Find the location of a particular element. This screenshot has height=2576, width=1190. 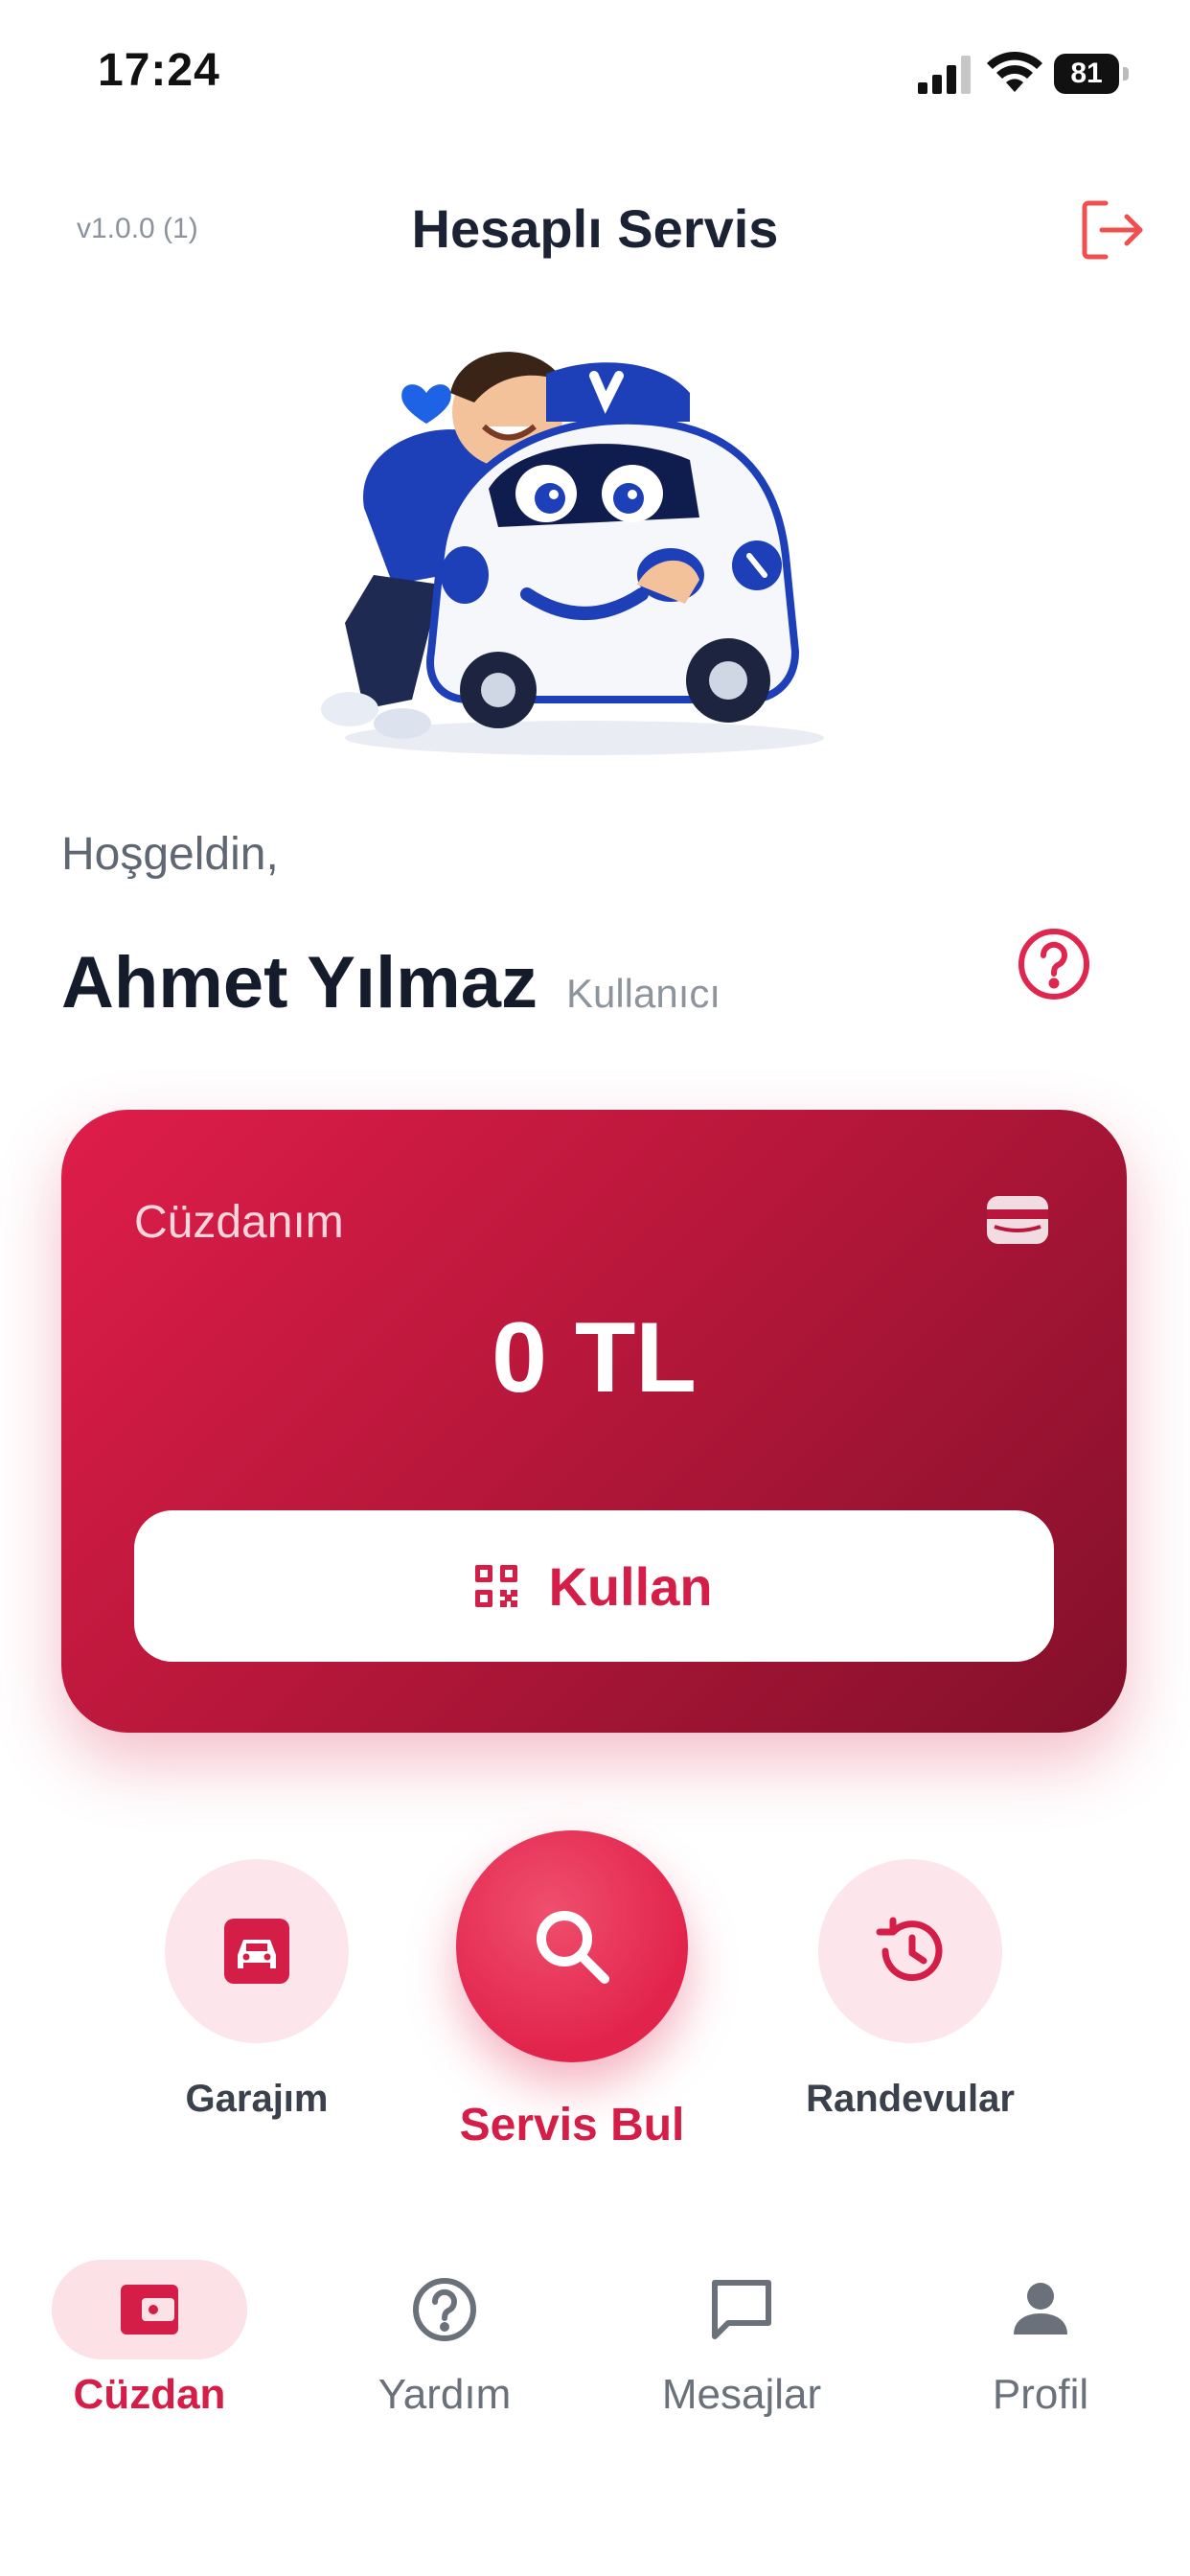

wallet-icon is located at coordinates (150, 2309).